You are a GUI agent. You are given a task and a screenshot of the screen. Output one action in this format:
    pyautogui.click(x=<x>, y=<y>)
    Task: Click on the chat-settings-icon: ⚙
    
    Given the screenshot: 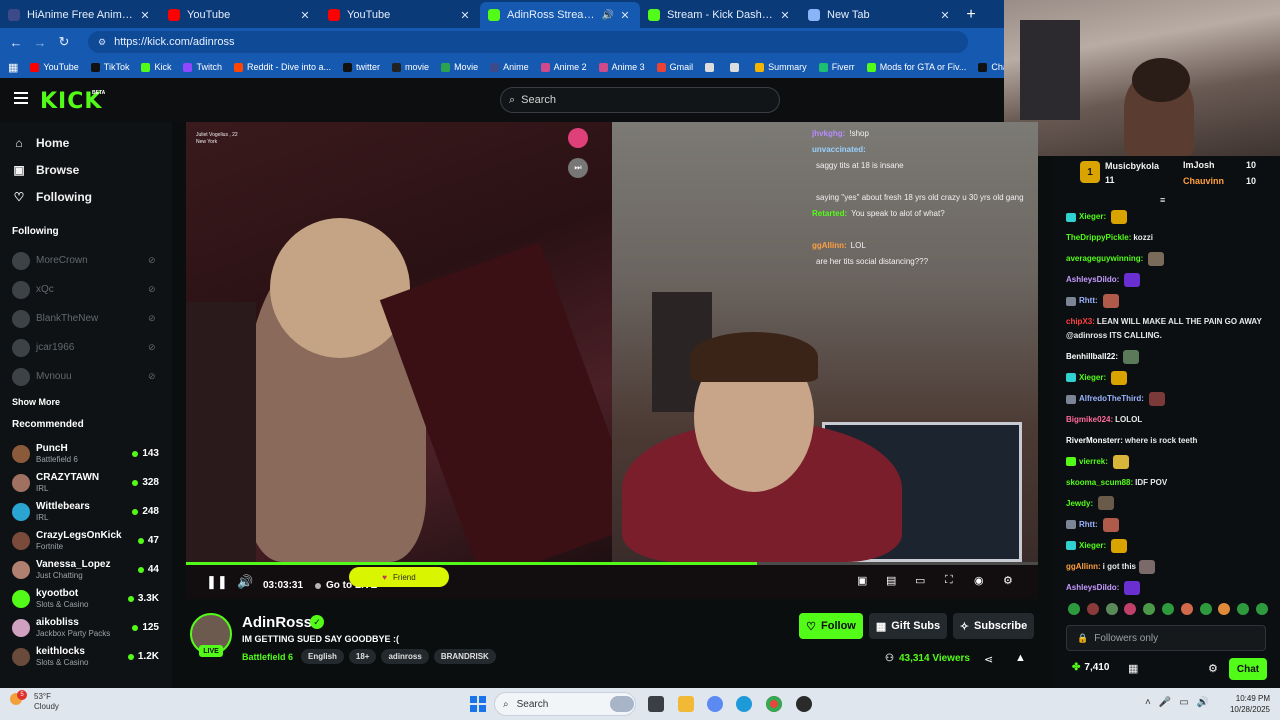 What is the action you would take?
    pyautogui.click(x=1213, y=668)
    